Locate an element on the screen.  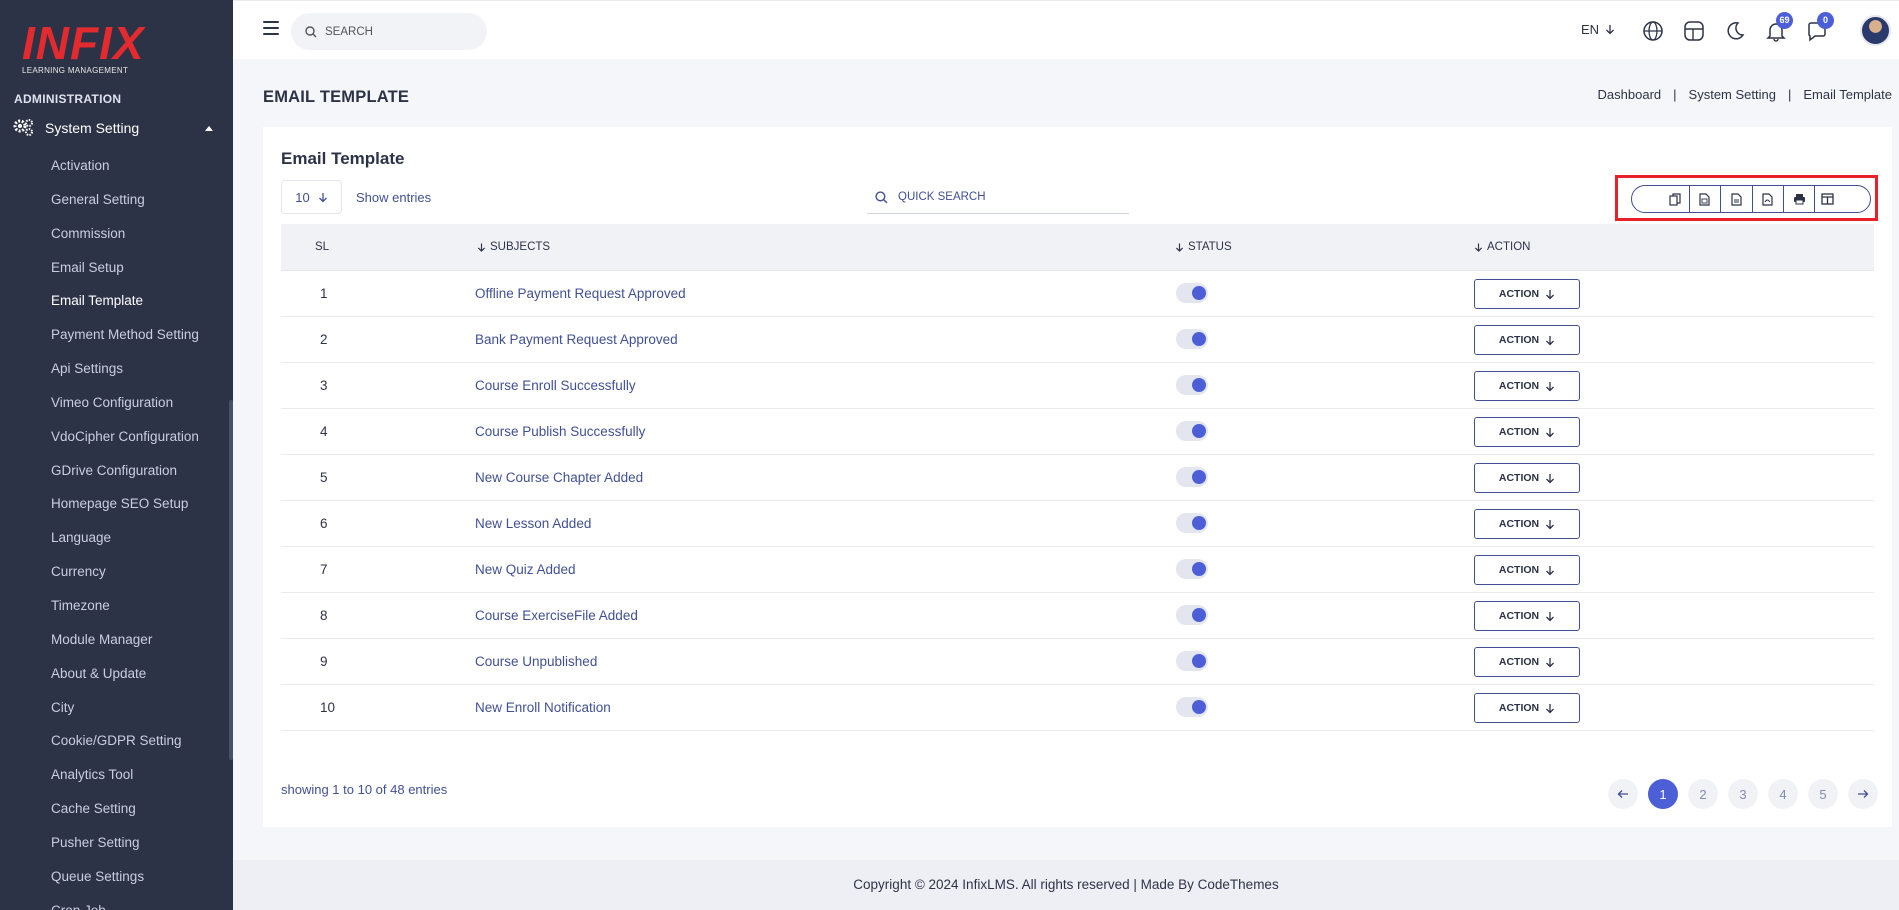
breadcrumb-email-template: Email Template is located at coordinates (1847, 94).